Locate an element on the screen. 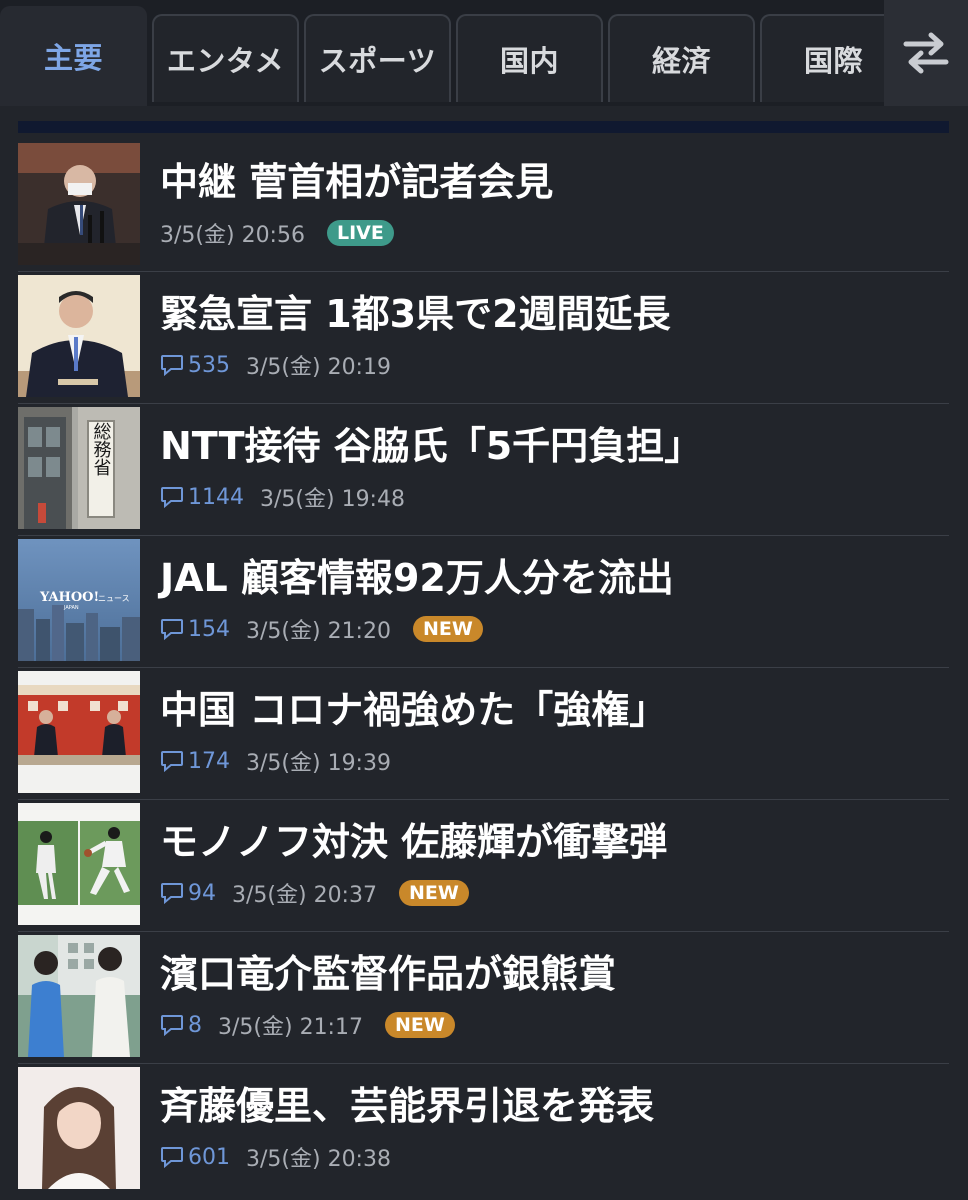 The height and width of the screenshot is (1200, 968). news-item: 緊急宣言 1都3県で2週間延長 535 3/5(金) 20:19 is located at coordinates (483, 338).